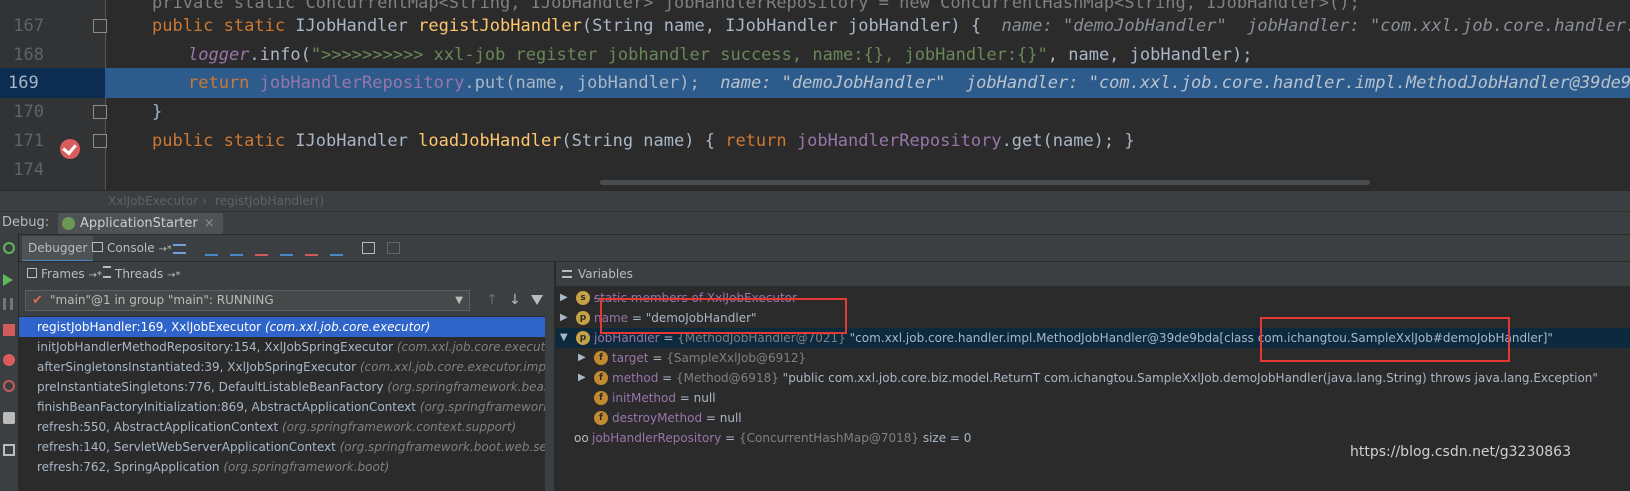  I want to click on evaluate-expression-icon, so click(368, 248).